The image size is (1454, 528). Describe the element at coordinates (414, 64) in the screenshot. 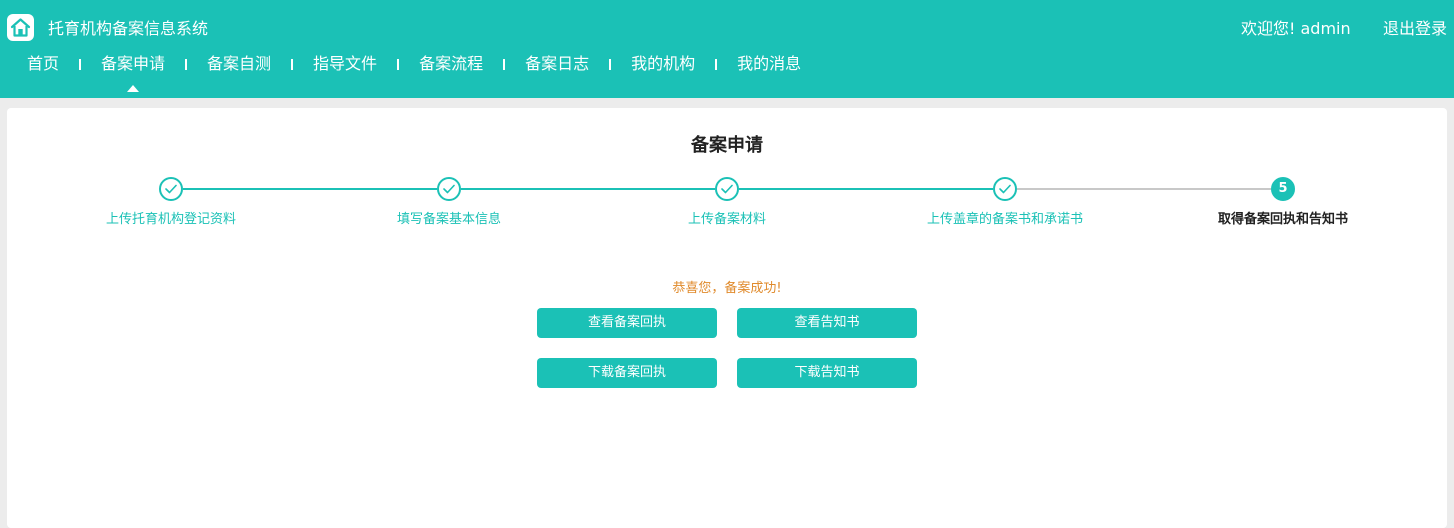

I see `main-nav: 首页 备案申请 备案自测 指导文件 备案流程 备案日志 我的机构 我的消息` at that location.